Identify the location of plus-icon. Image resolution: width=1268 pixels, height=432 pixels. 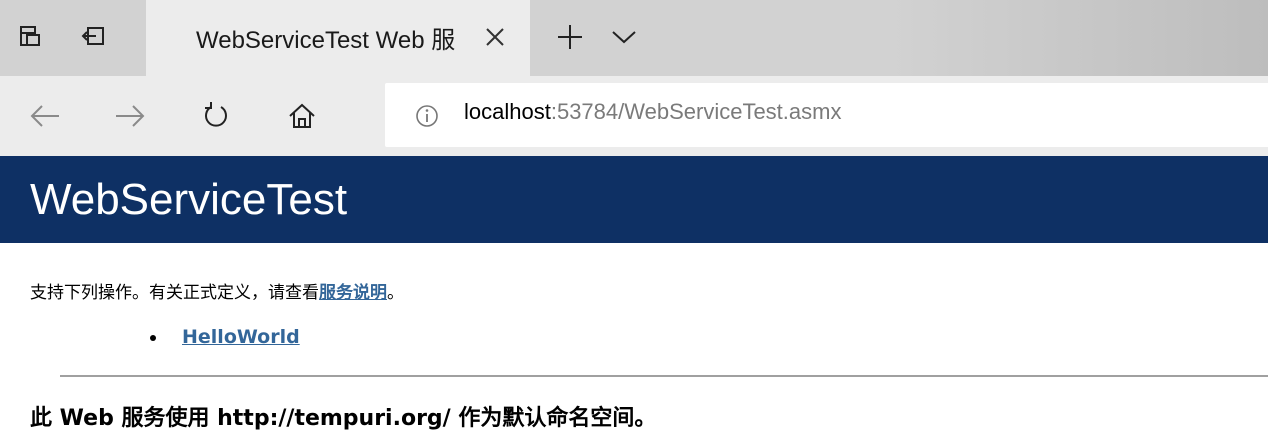
(570, 37).